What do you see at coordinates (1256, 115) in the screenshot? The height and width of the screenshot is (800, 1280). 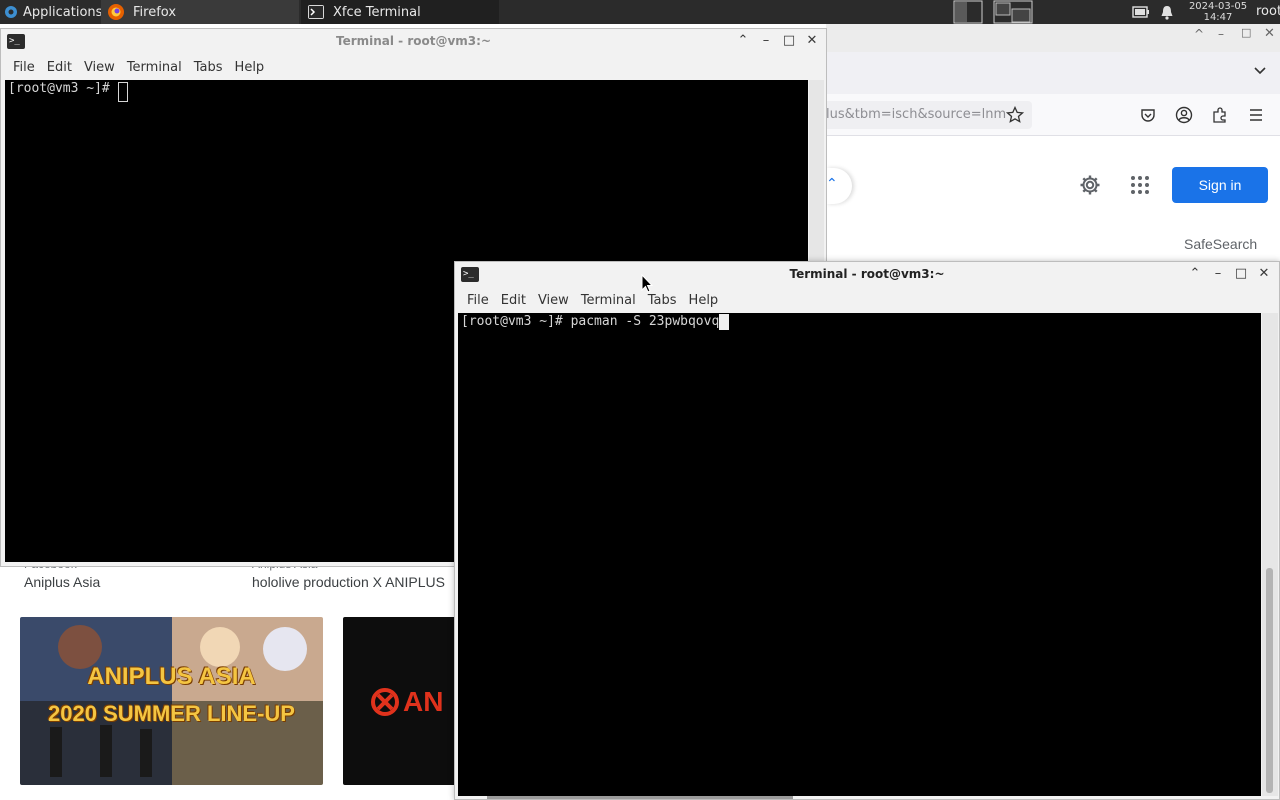 I see `hamburger-menu-icon` at bounding box center [1256, 115].